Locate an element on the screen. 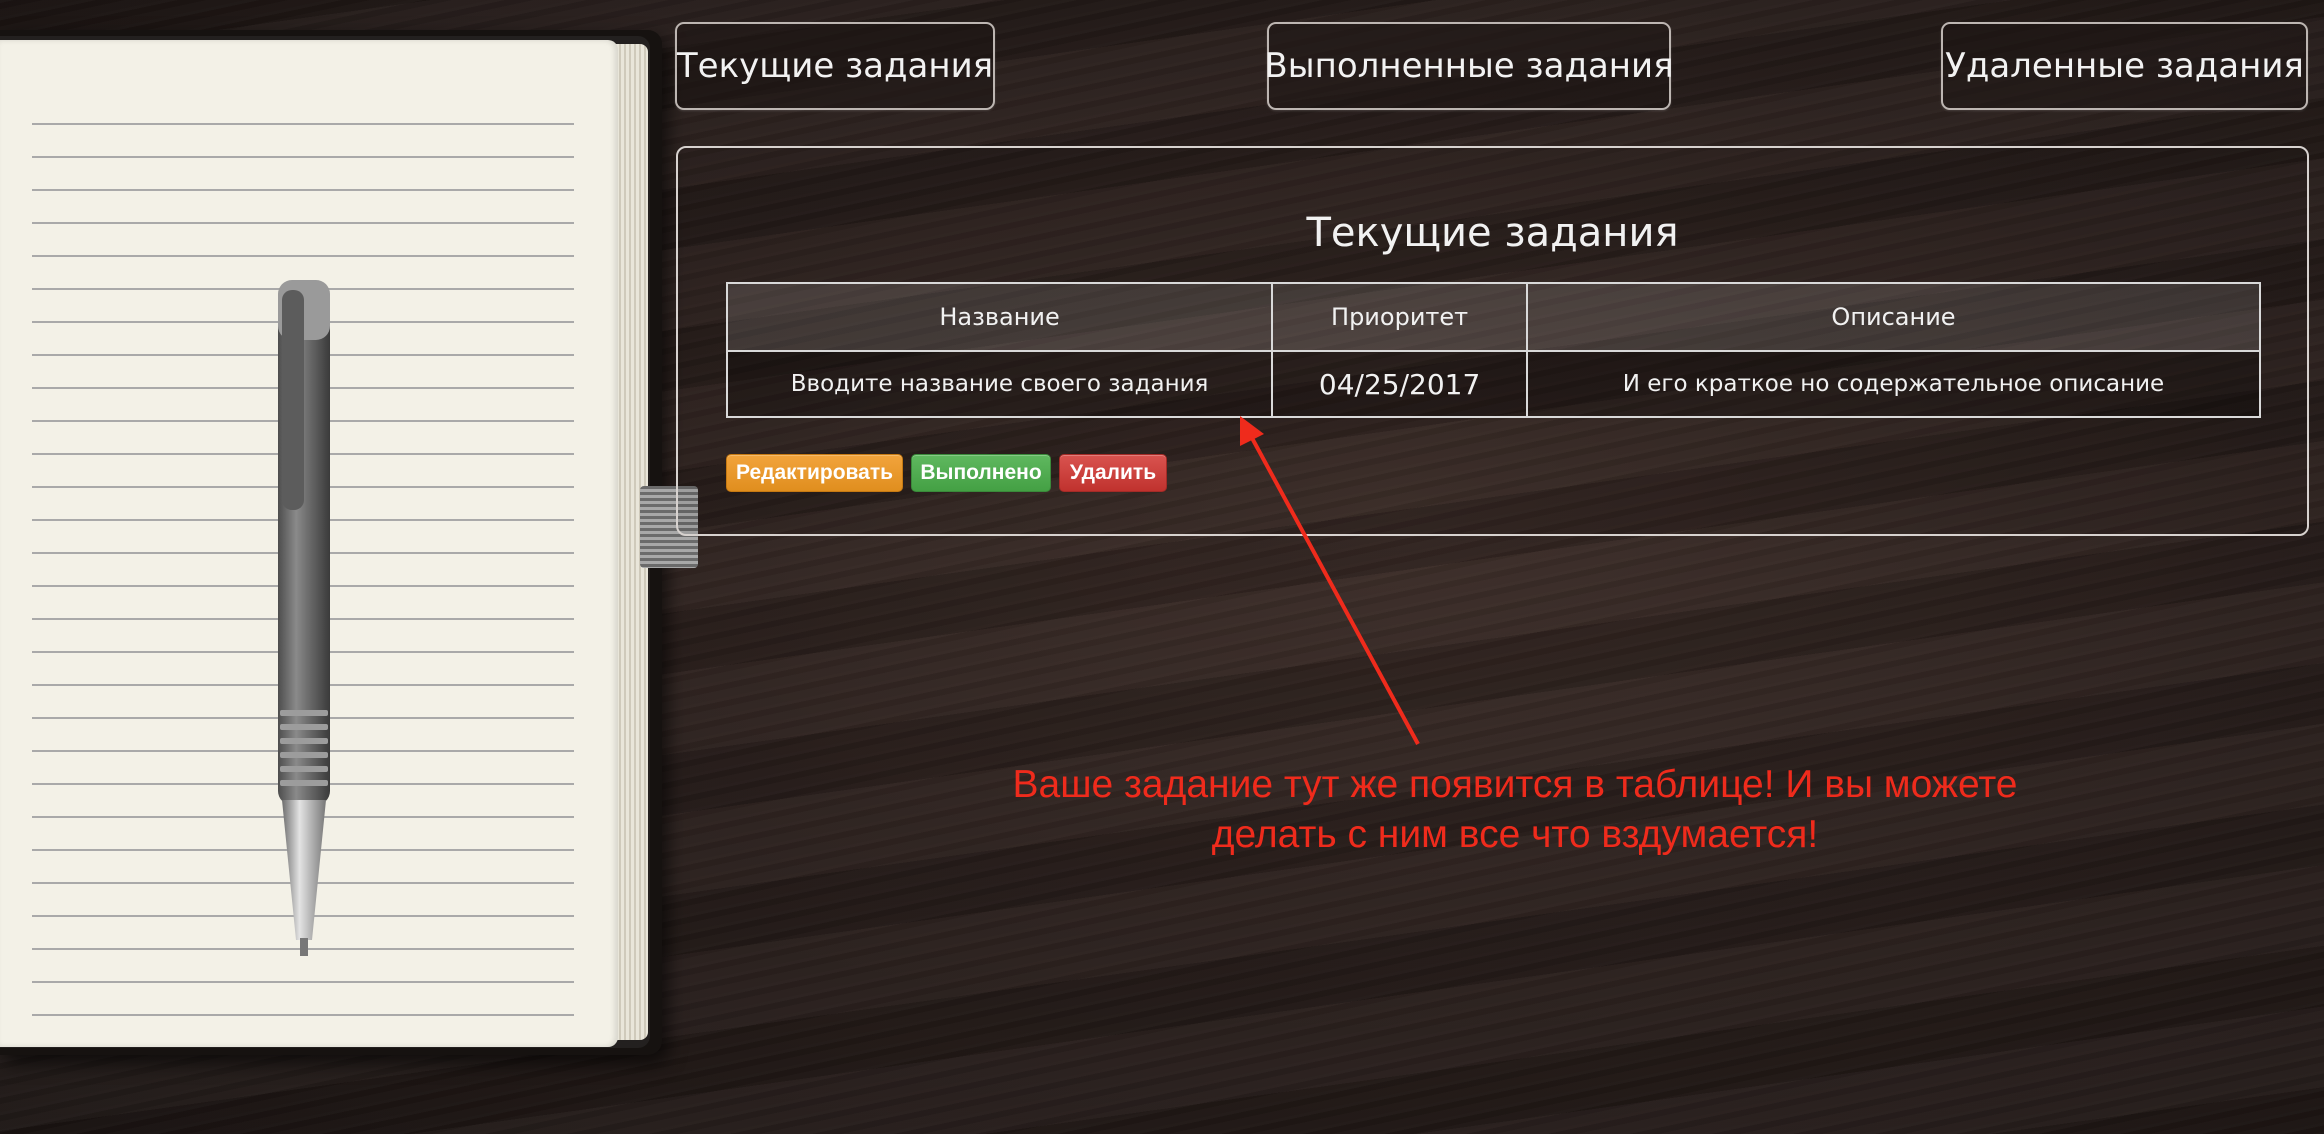  pen-image is located at coordinates (304, 618).